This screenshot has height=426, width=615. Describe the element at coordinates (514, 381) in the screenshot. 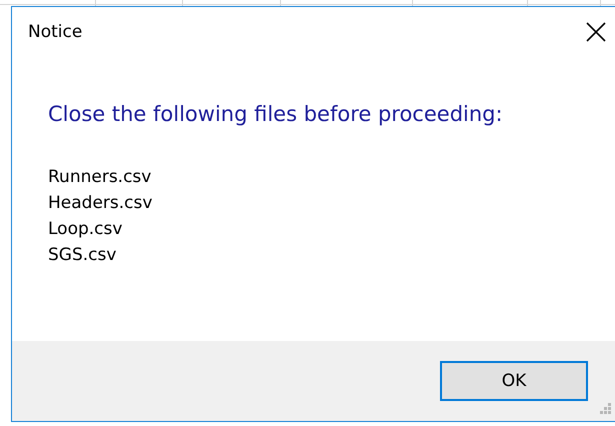

I see `ok-button: OK` at that location.